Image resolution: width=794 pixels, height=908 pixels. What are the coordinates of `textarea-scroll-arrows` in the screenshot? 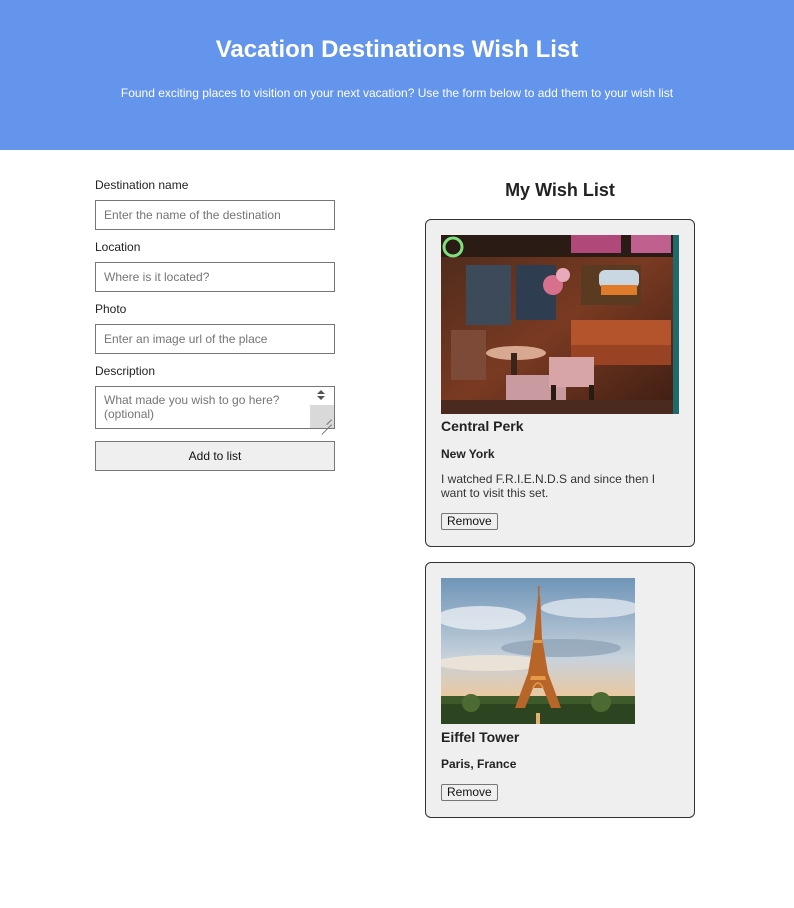 It's located at (322, 395).